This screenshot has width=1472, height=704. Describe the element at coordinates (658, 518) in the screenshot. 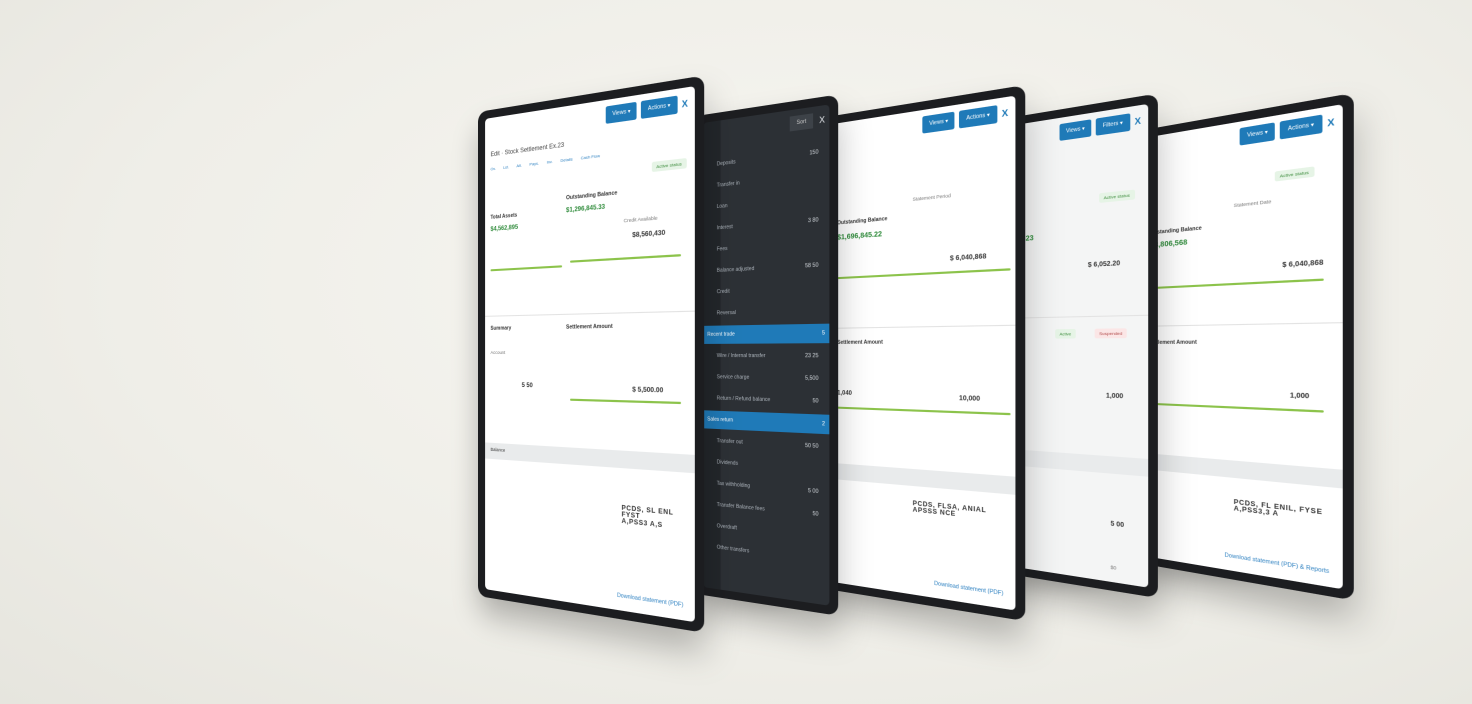

I see `summary-code: PCDS, SL ENL FYST A,PSS3 A,S` at that location.